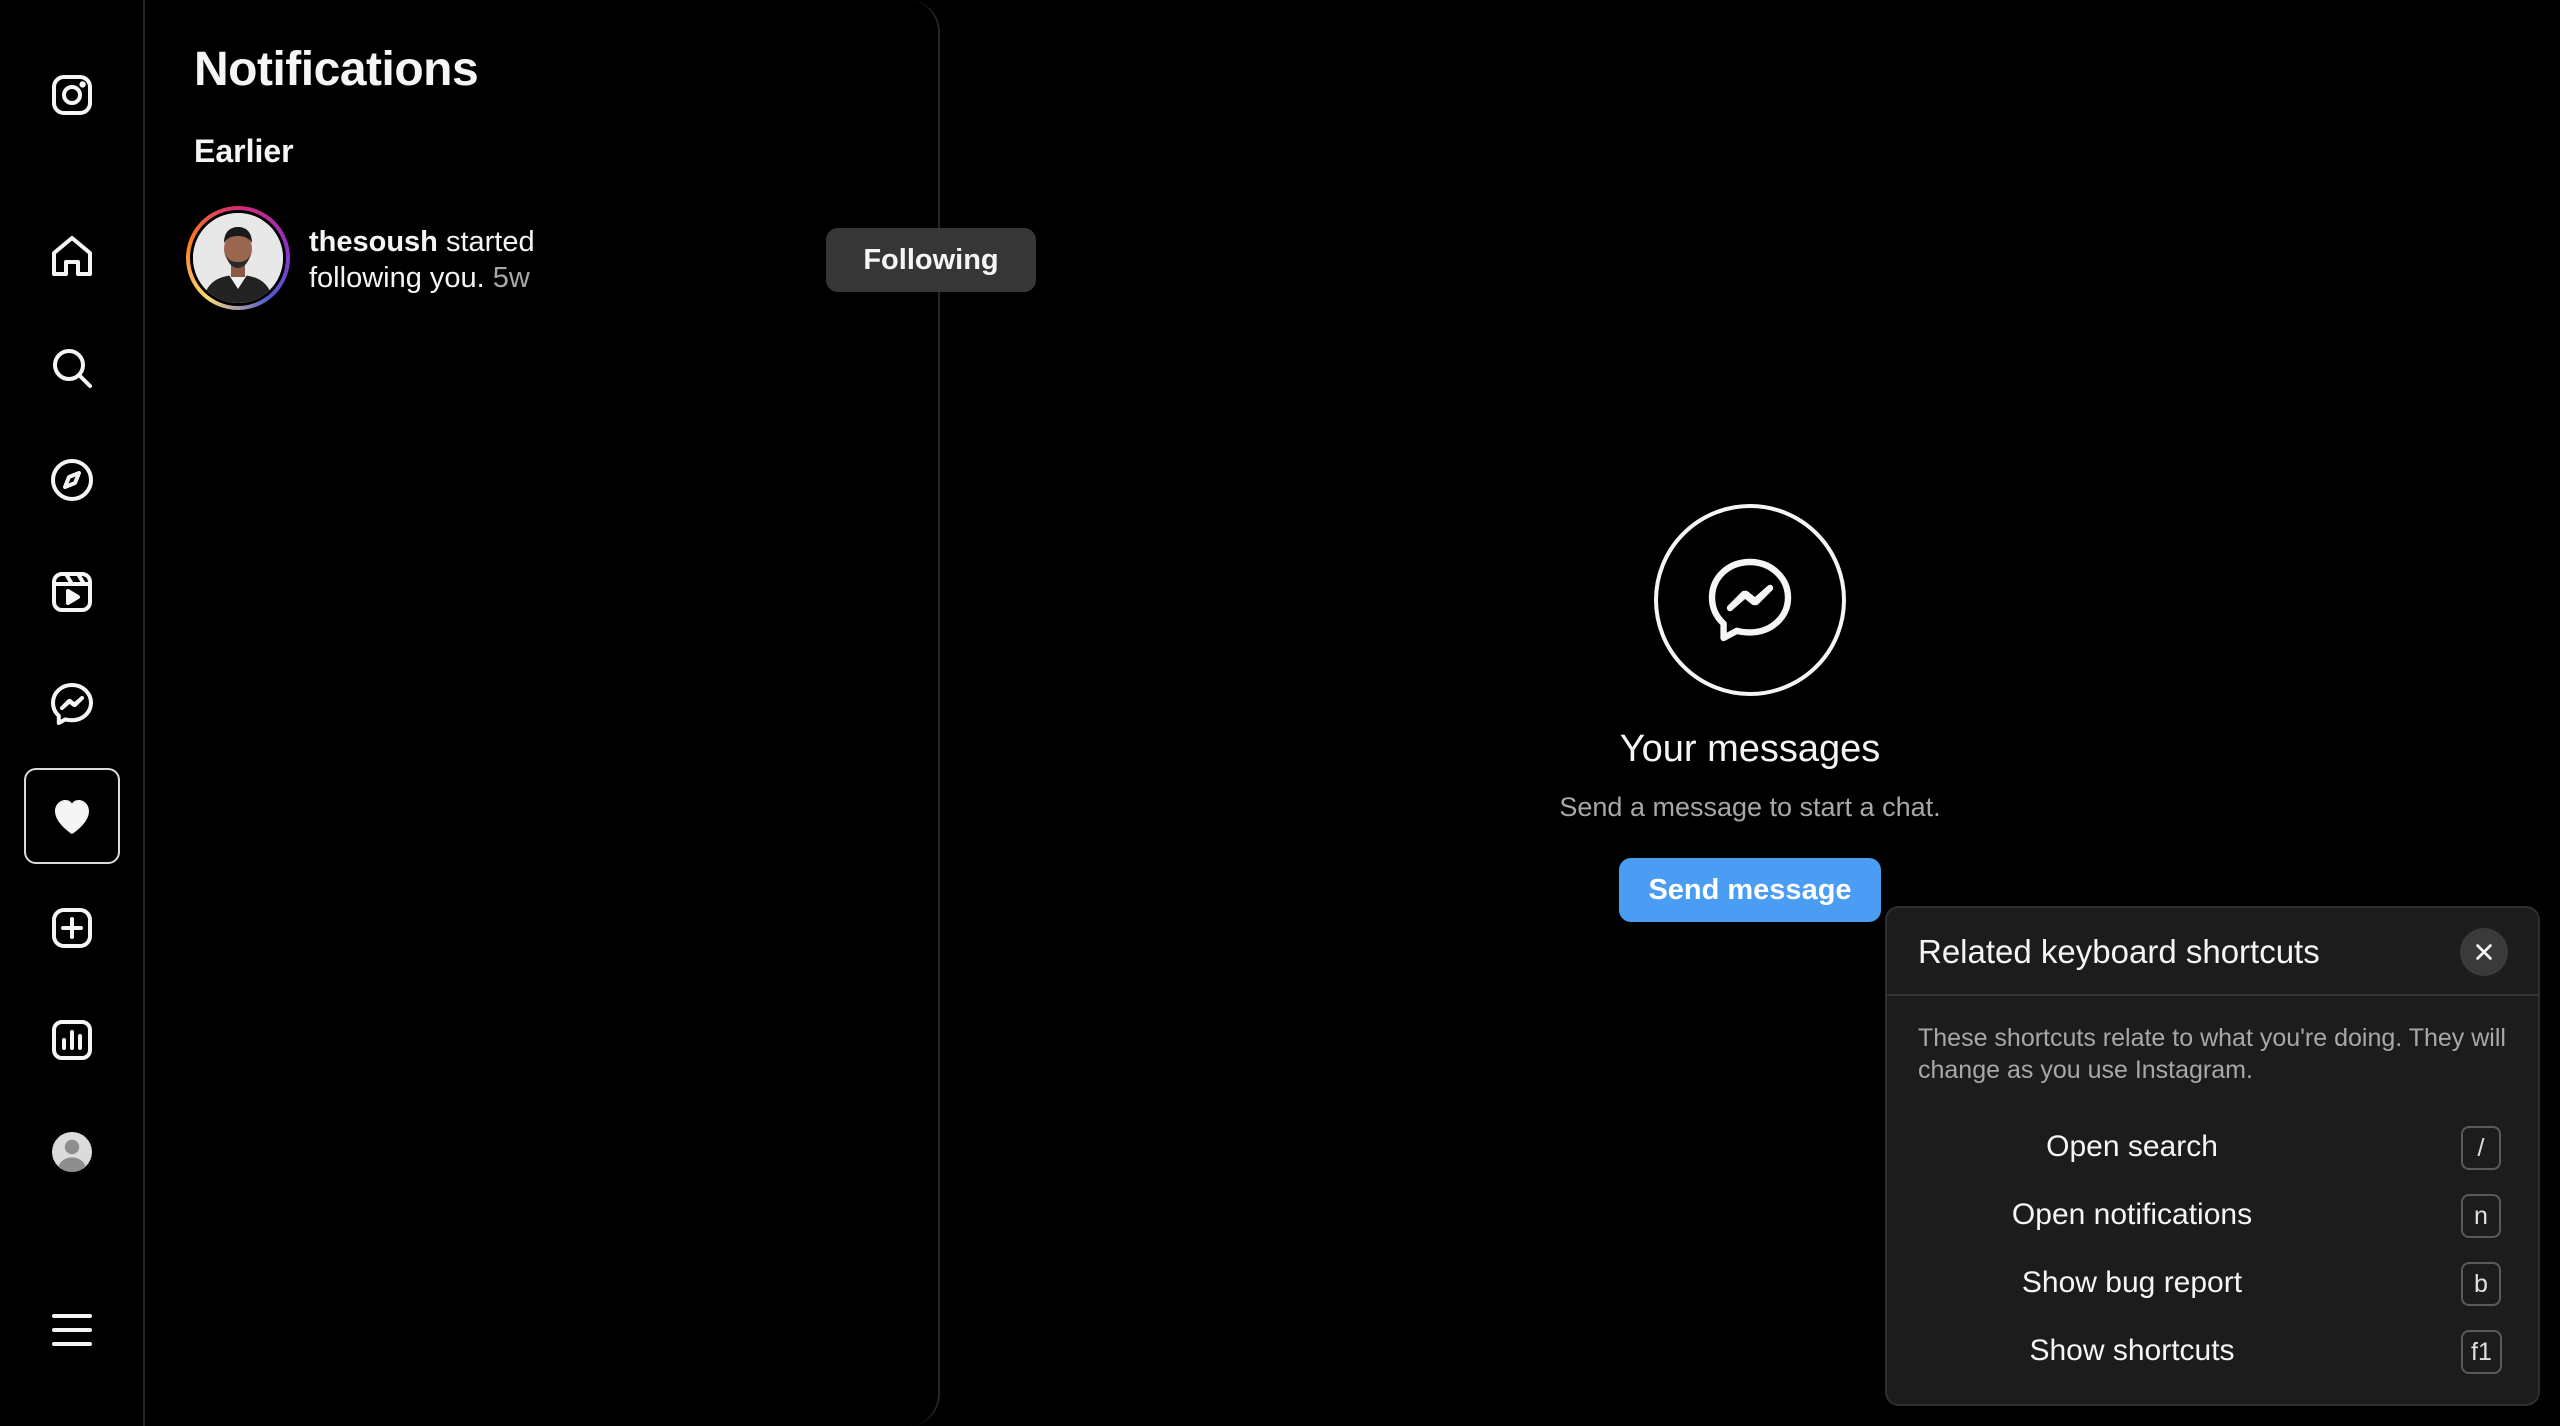 This screenshot has width=2560, height=1426. I want to click on shortcut-row: Open search /, so click(2212, 1148).